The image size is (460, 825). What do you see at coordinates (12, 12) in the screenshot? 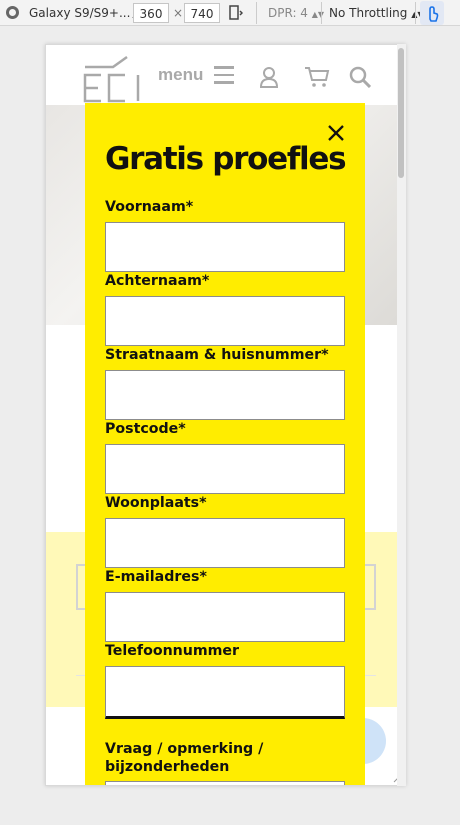
I see `device-mode-icon` at bounding box center [12, 12].